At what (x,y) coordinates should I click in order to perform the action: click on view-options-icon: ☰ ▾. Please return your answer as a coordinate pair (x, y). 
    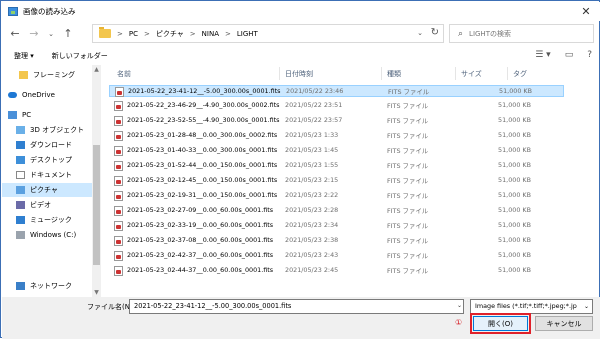
    Looking at the image, I should click on (542, 55).